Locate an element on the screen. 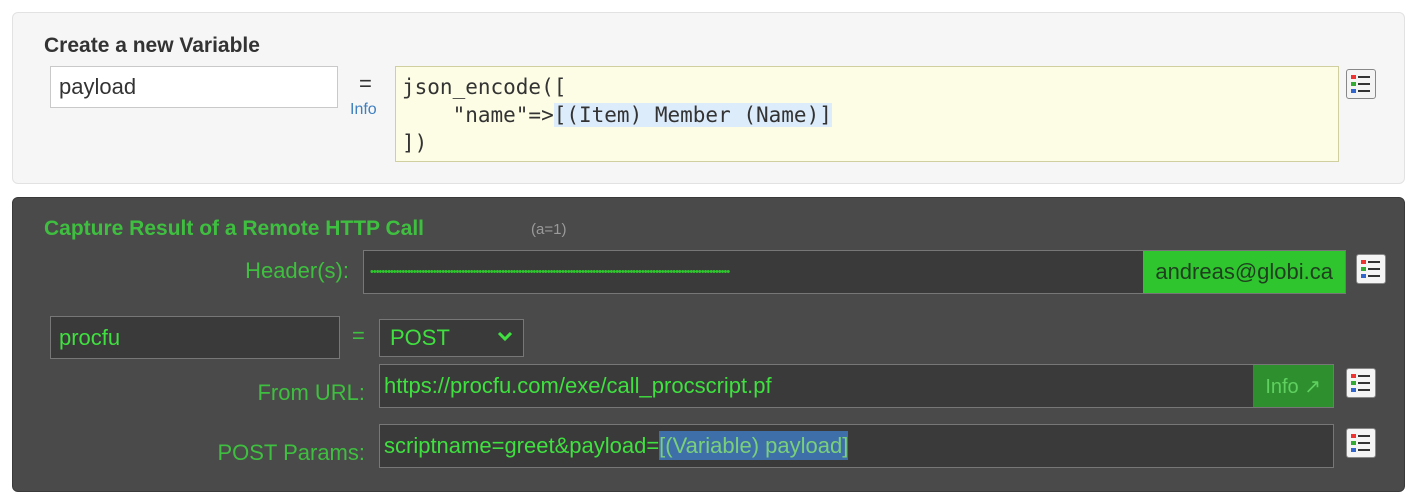 This screenshot has width=1414, height=496. http-call-subtitle: (a=1) is located at coordinates (549, 229).